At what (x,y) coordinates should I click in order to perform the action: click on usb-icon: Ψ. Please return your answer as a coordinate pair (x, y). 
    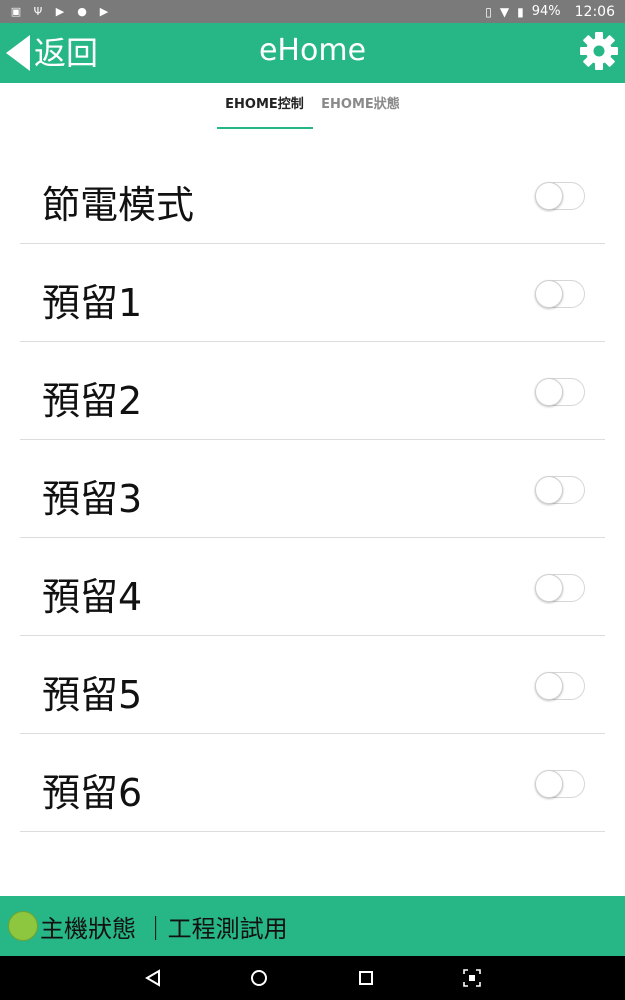
    Looking at the image, I should click on (38, 11).